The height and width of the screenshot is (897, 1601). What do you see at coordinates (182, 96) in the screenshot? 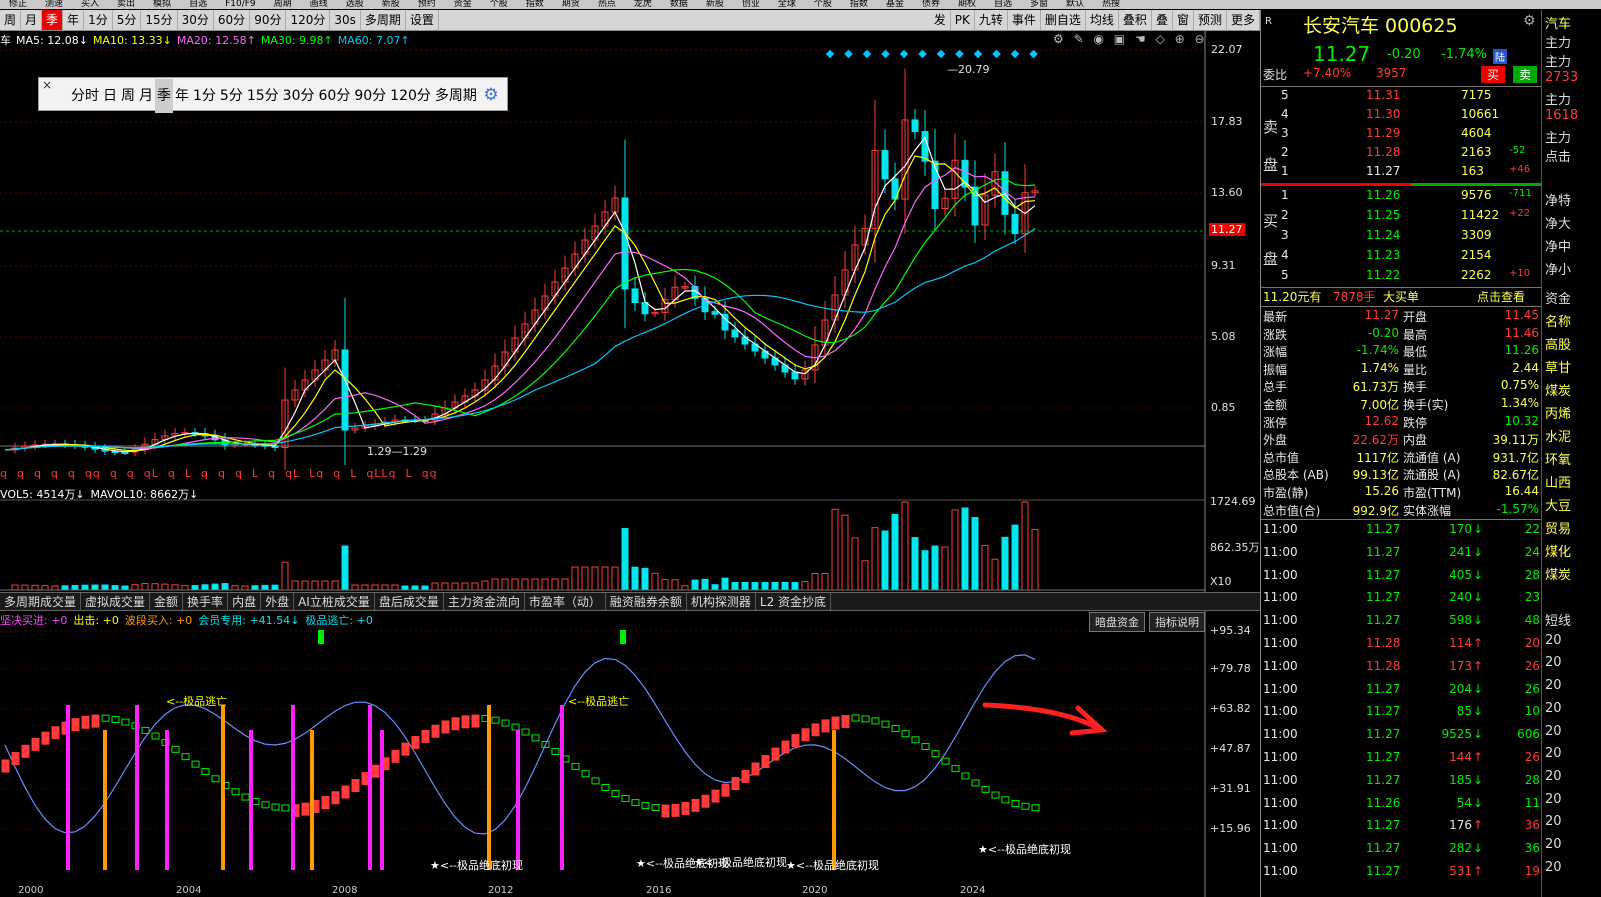
I see `popup-period-5: 年` at bounding box center [182, 96].